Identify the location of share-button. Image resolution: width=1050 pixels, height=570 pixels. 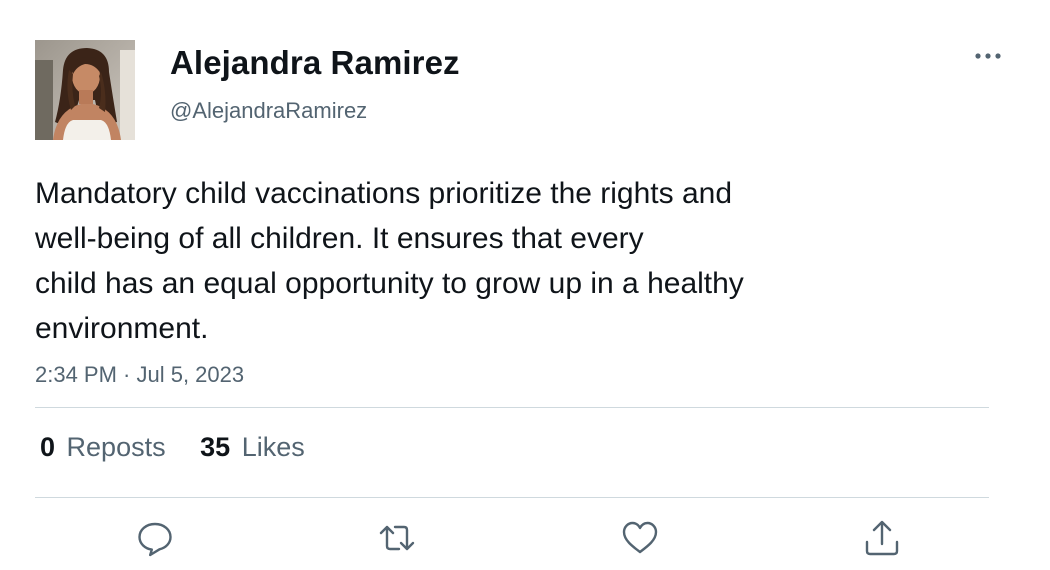
(882, 538).